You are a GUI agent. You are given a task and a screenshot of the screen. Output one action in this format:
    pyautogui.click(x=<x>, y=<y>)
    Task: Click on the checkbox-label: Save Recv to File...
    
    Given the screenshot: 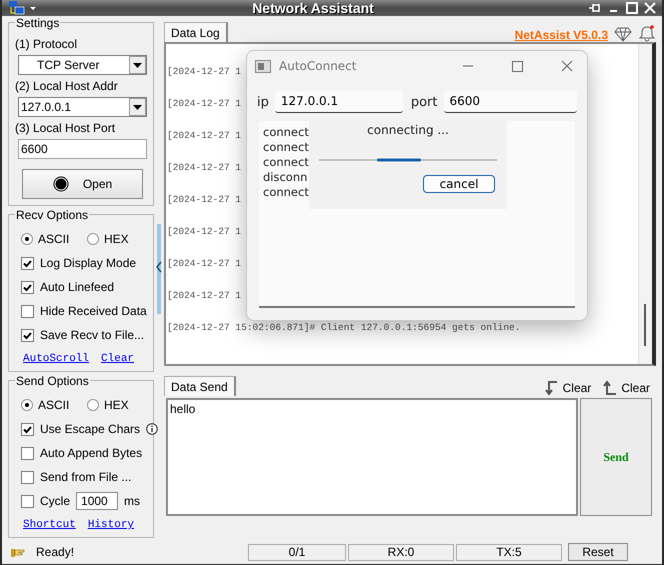 What is the action you would take?
    pyautogui.click(x=92, y=335)
    